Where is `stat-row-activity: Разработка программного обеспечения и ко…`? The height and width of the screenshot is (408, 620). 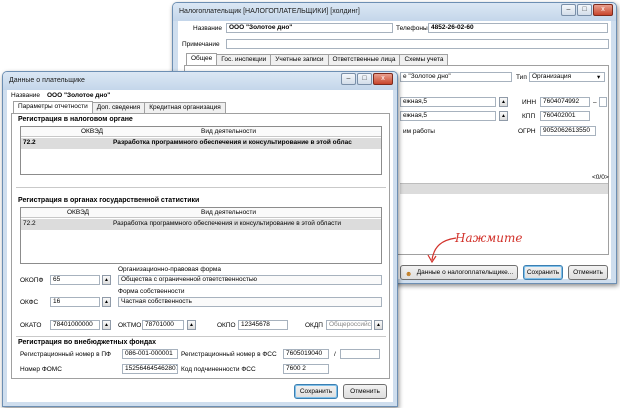 stat-row-activity: Разработка программного обеспечения и ко… is located at coordinates (227, 223).